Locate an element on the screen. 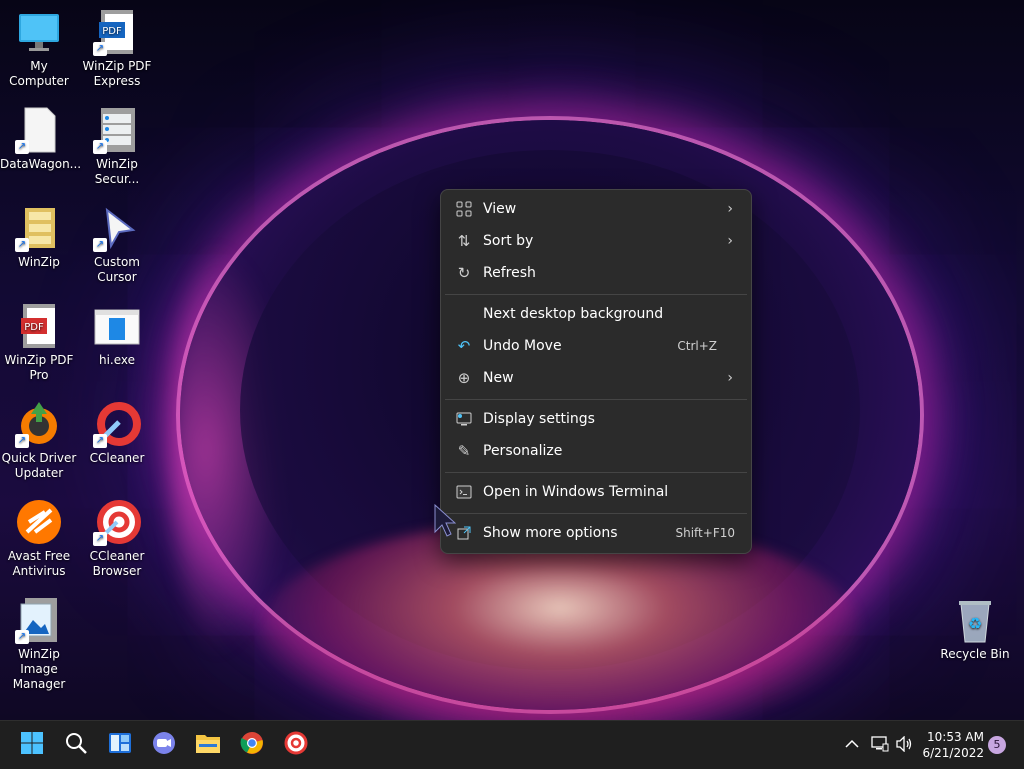 The width and height of the screenshot is (1024, 769). grid-view-icon is located at coordinates (464, 210).